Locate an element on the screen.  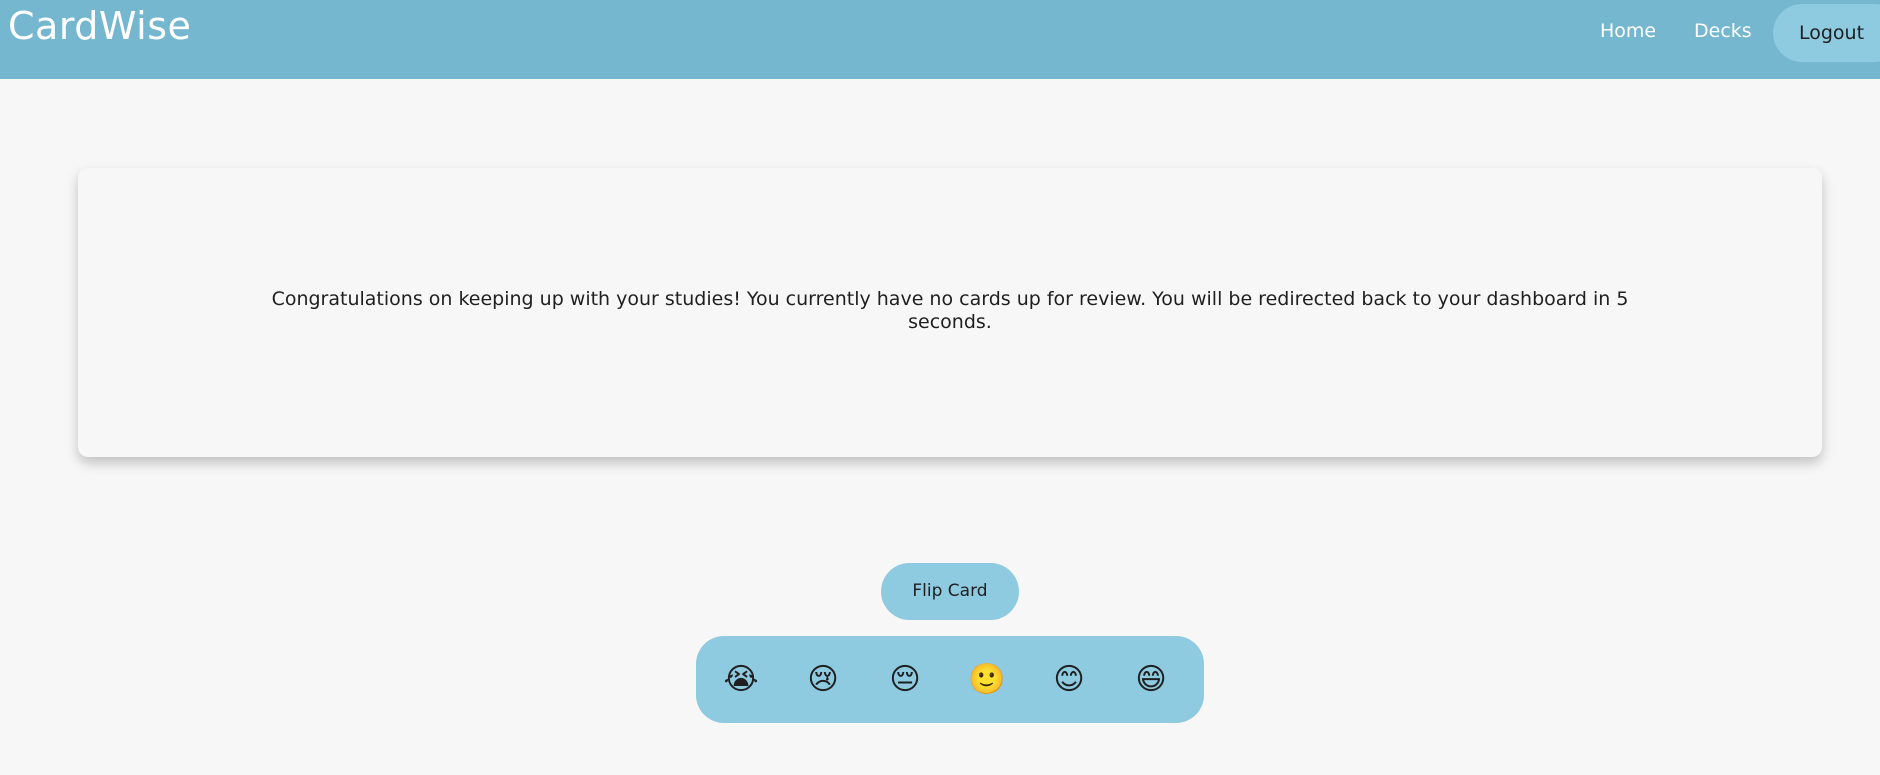
crying-face-icon: 😢 is located at coordinates (823, 679).